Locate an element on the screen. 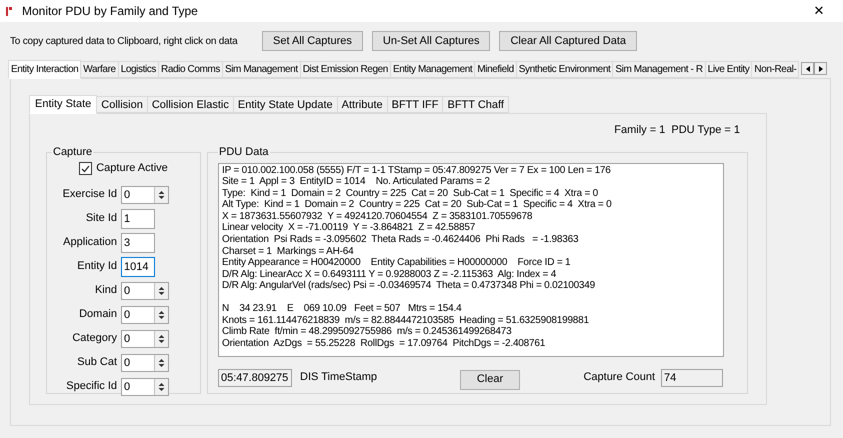  tab: Logistics is located at coordinates (138, 69).